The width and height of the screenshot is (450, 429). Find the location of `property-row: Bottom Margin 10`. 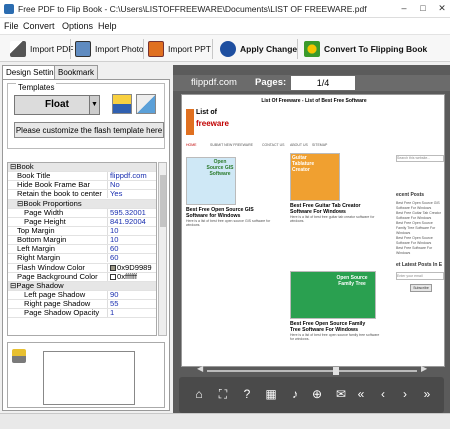

property-row: Bottom Margin 10 is located at coordinates (82, 241).